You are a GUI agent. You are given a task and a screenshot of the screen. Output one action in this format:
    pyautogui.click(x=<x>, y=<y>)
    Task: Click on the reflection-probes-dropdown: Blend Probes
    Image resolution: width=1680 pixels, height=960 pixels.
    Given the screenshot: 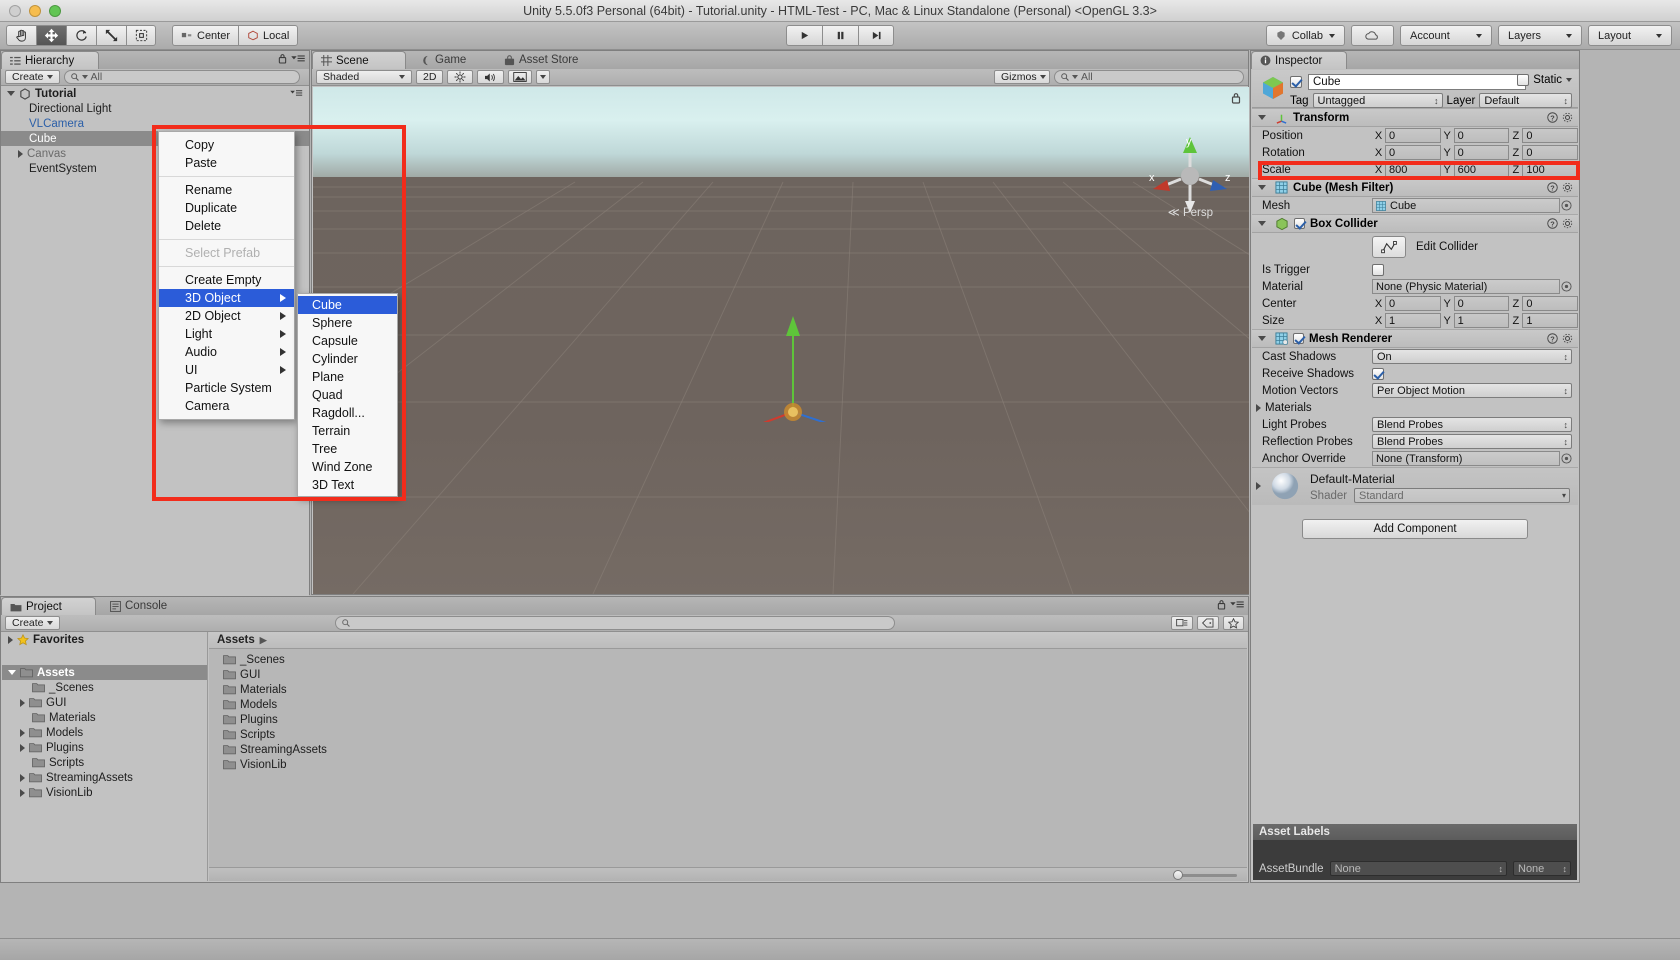 What is the action you would take?
    pyautogui.click(x=1472, y=441)
    